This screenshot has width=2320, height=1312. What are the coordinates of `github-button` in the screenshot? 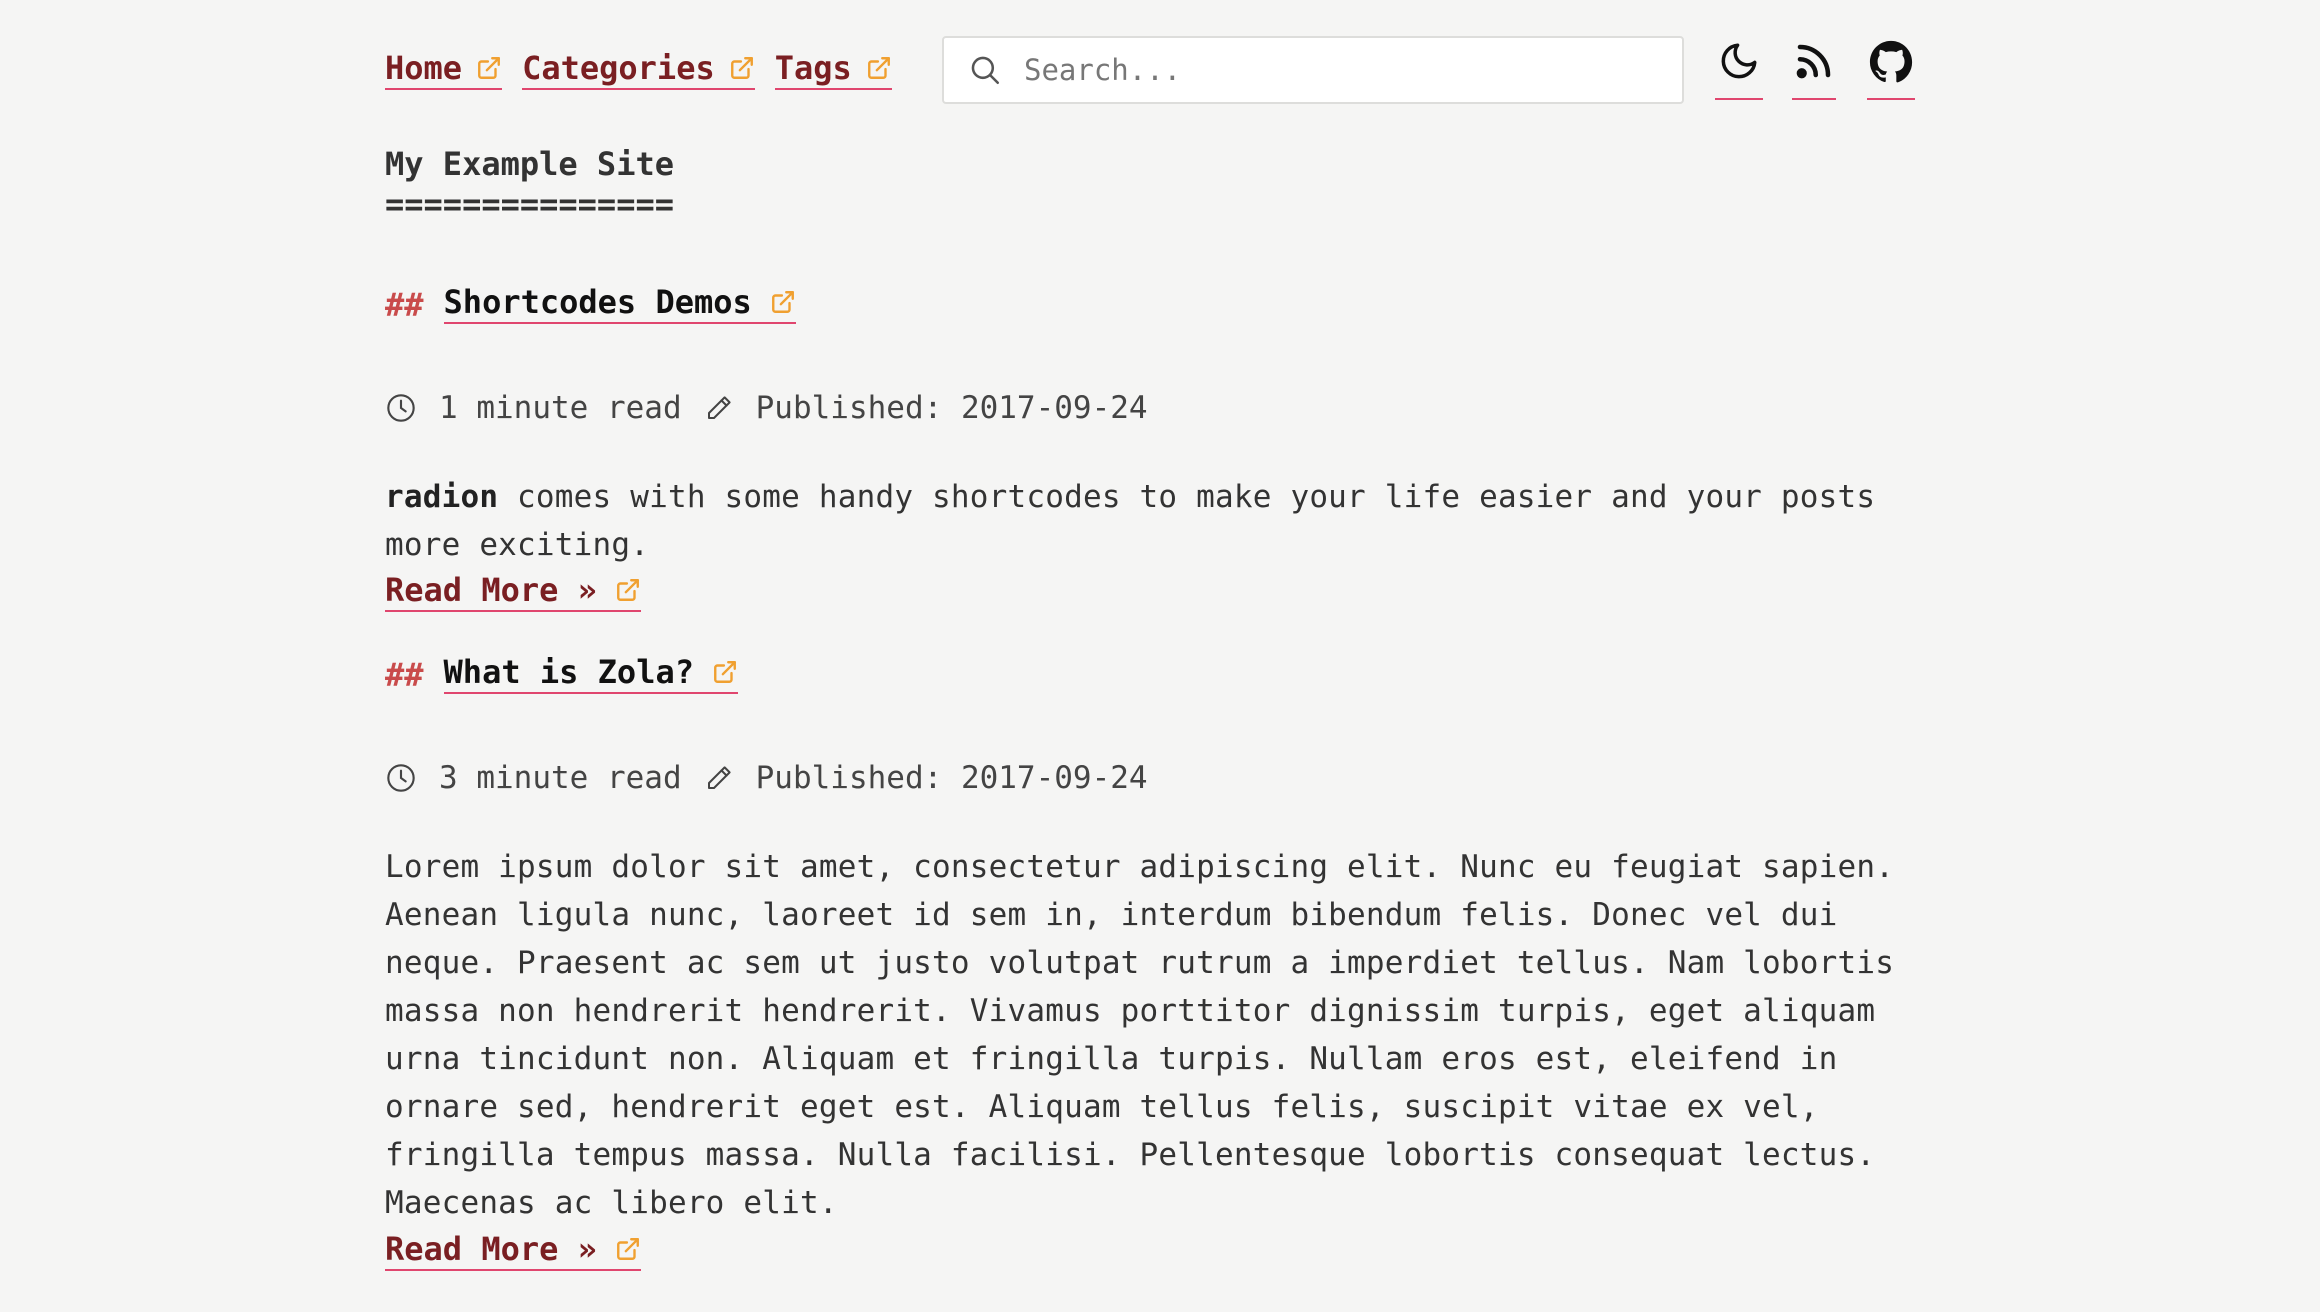 It's located at (1891, 70).